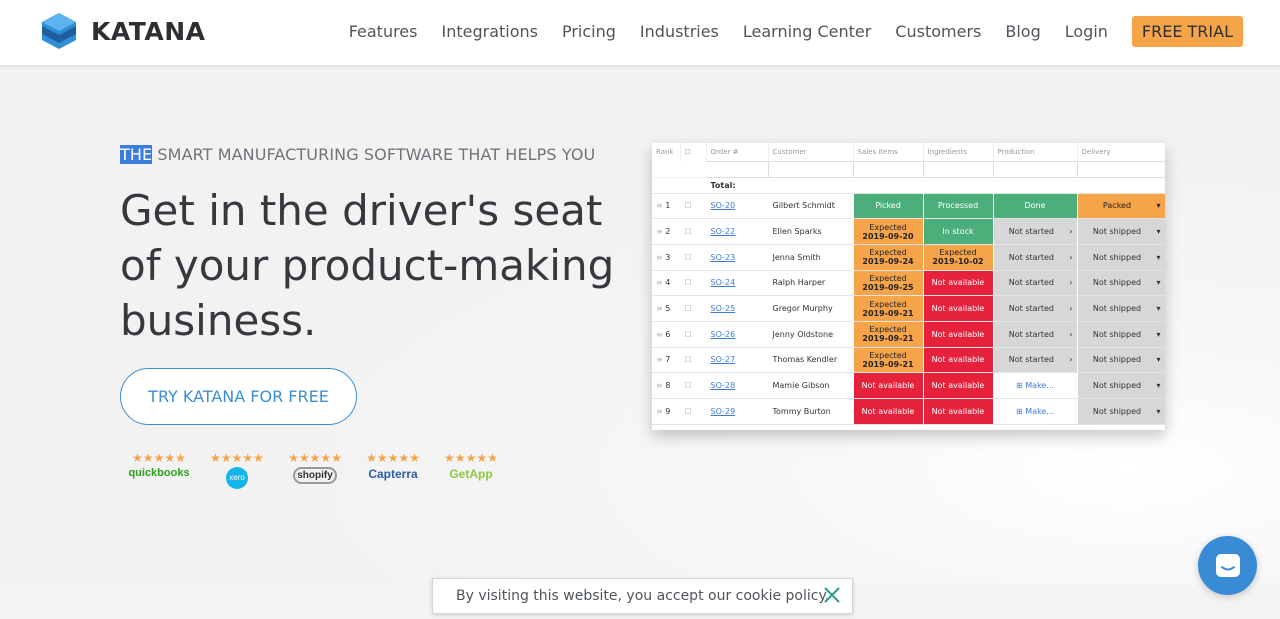 Image resolution: width=1280 pixels, height=619 pixels. Describe the element at coordinates (888, 411) in the screenshot. I see `sales-items-status: Not available` at that location.